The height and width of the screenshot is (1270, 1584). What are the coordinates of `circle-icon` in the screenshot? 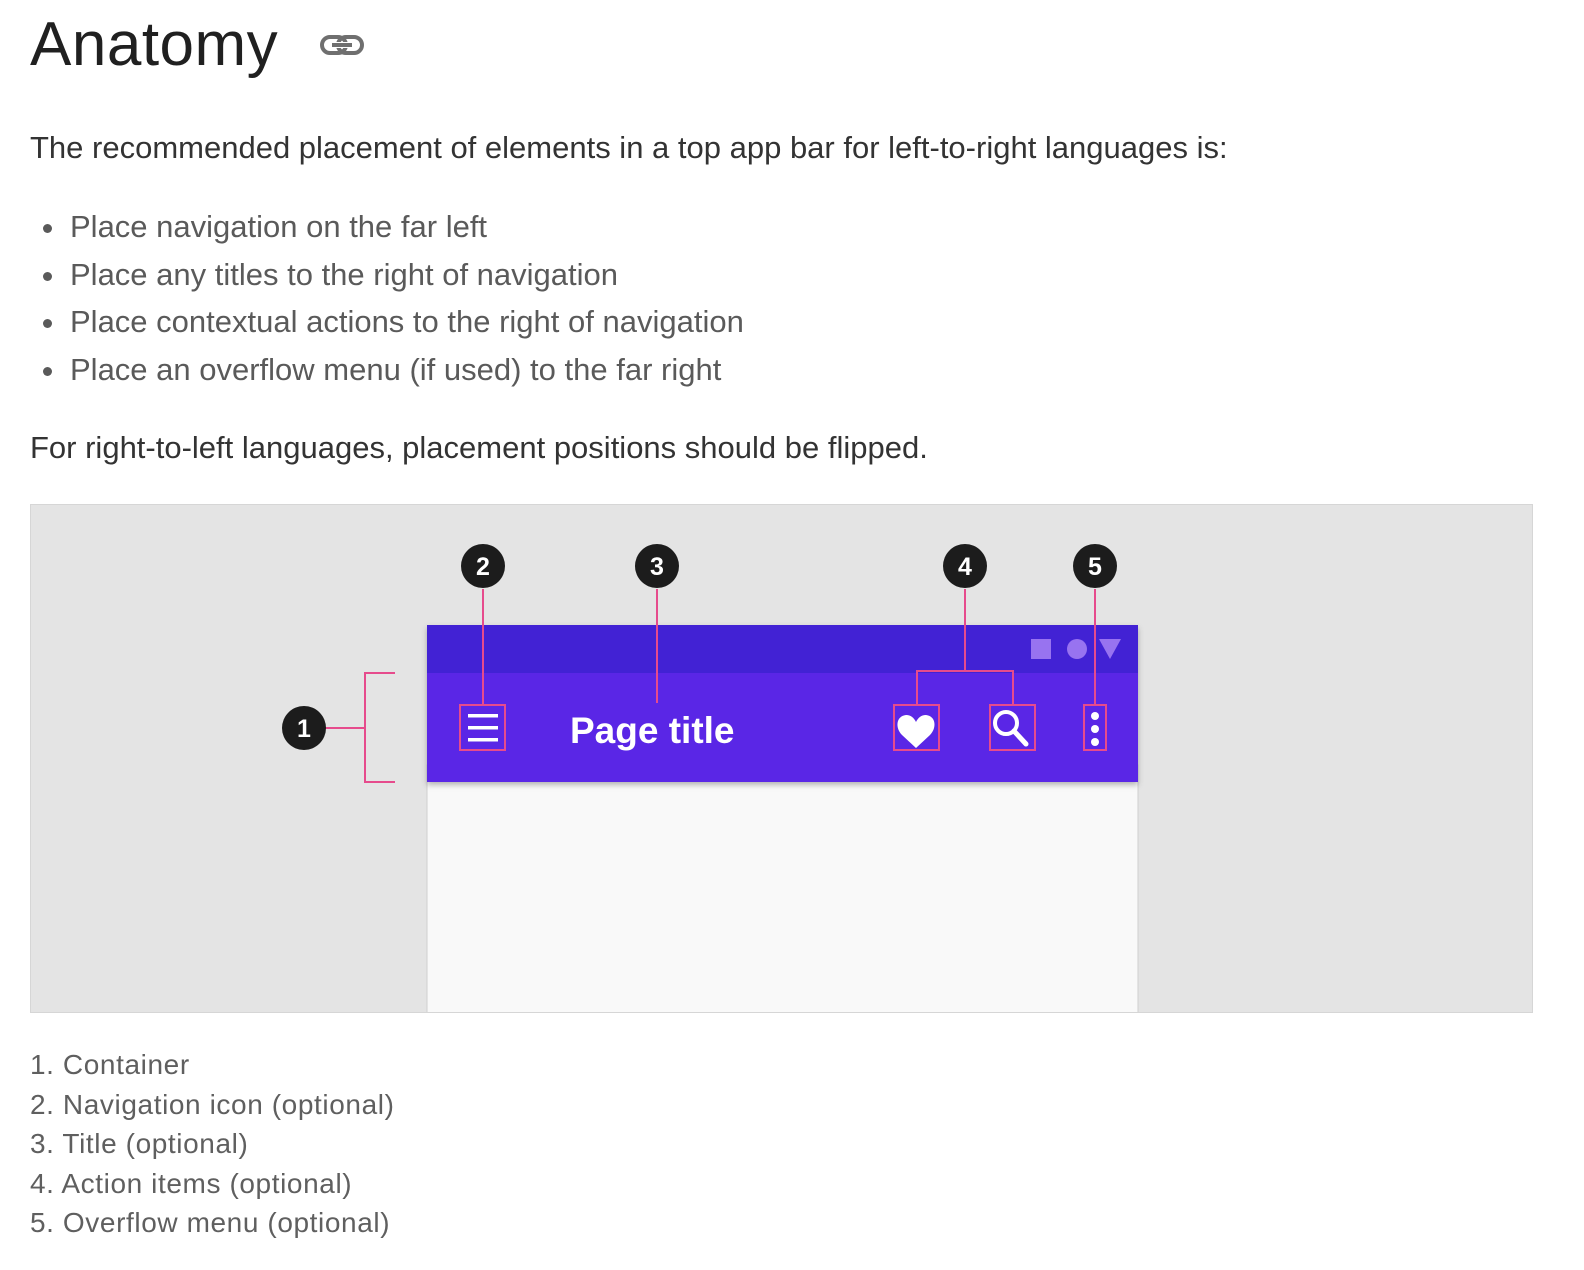 It's located at (1077, 649).